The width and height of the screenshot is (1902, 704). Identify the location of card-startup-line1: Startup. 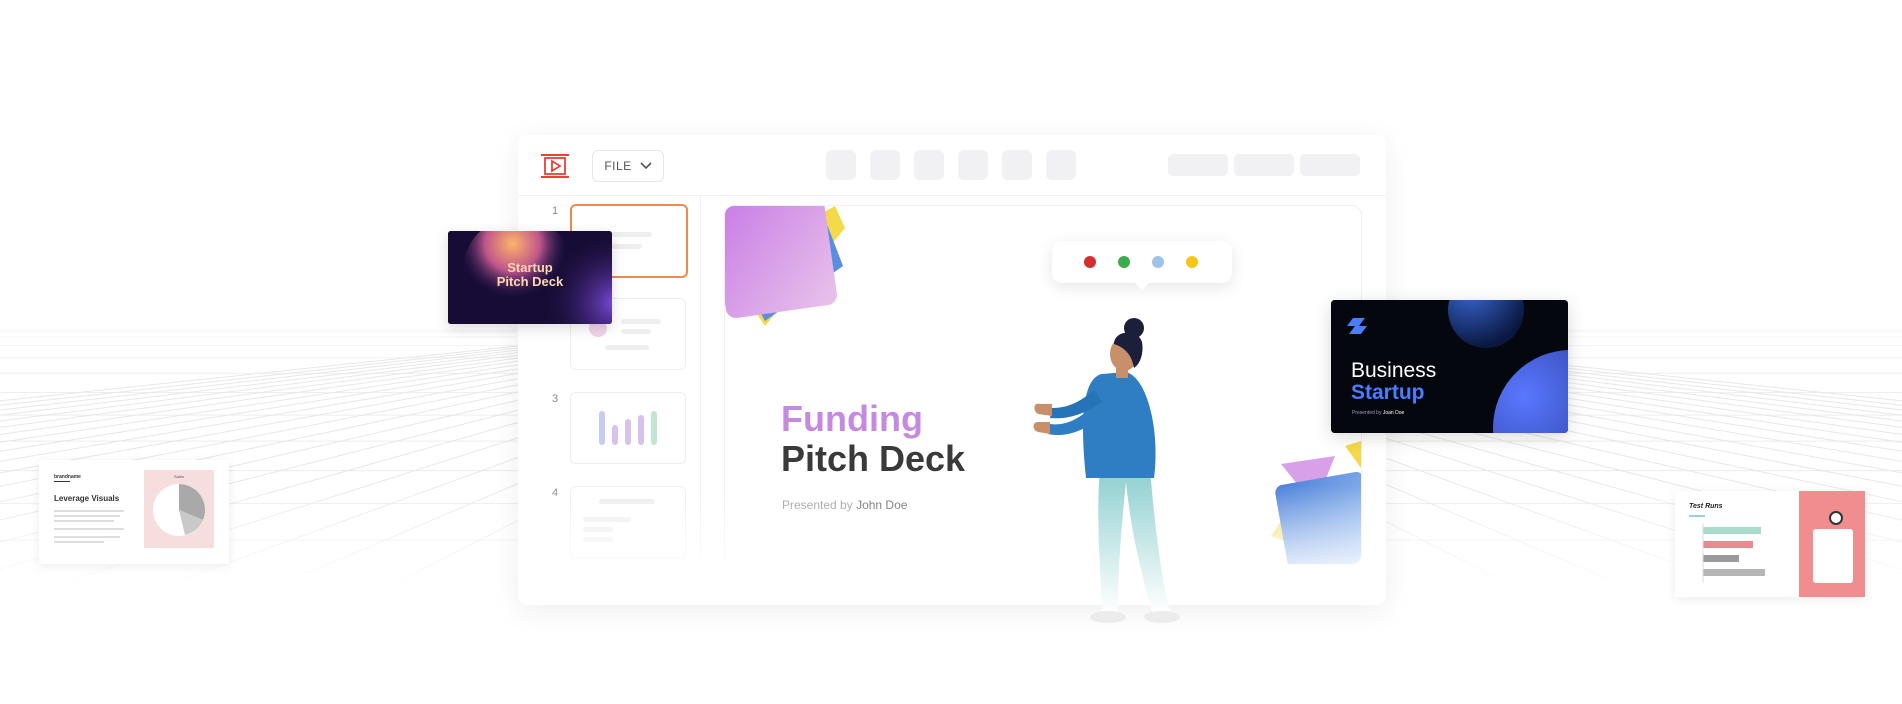
(530, 267).